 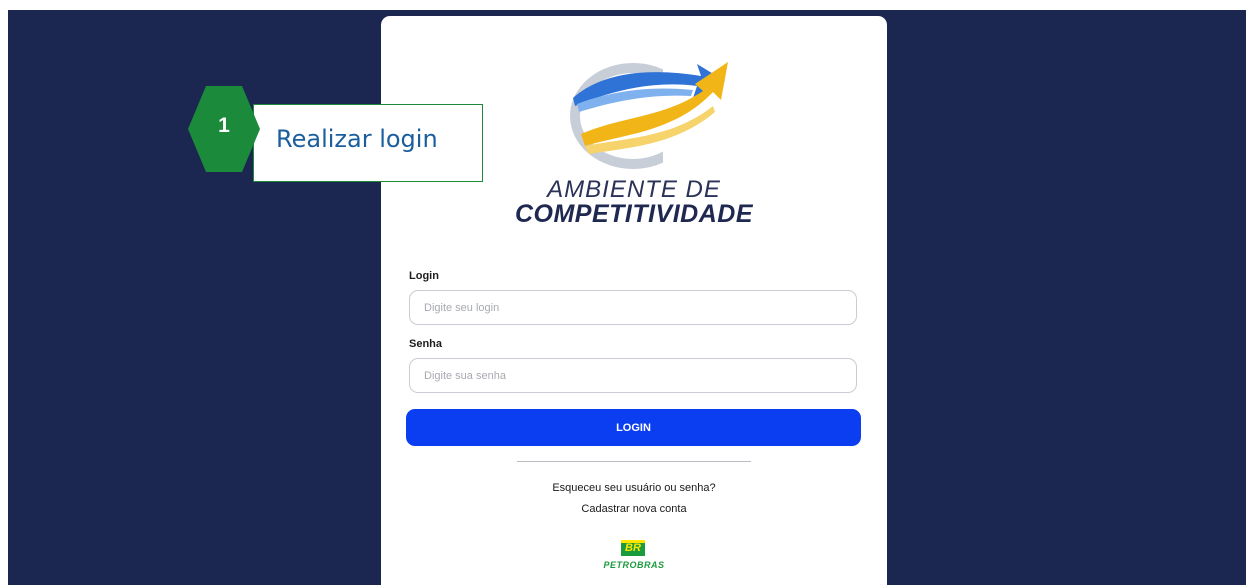 What do you see at coordinates (224, 125) in the screenshot?
I see `step-number: 1` at bounding box center [224, 125].